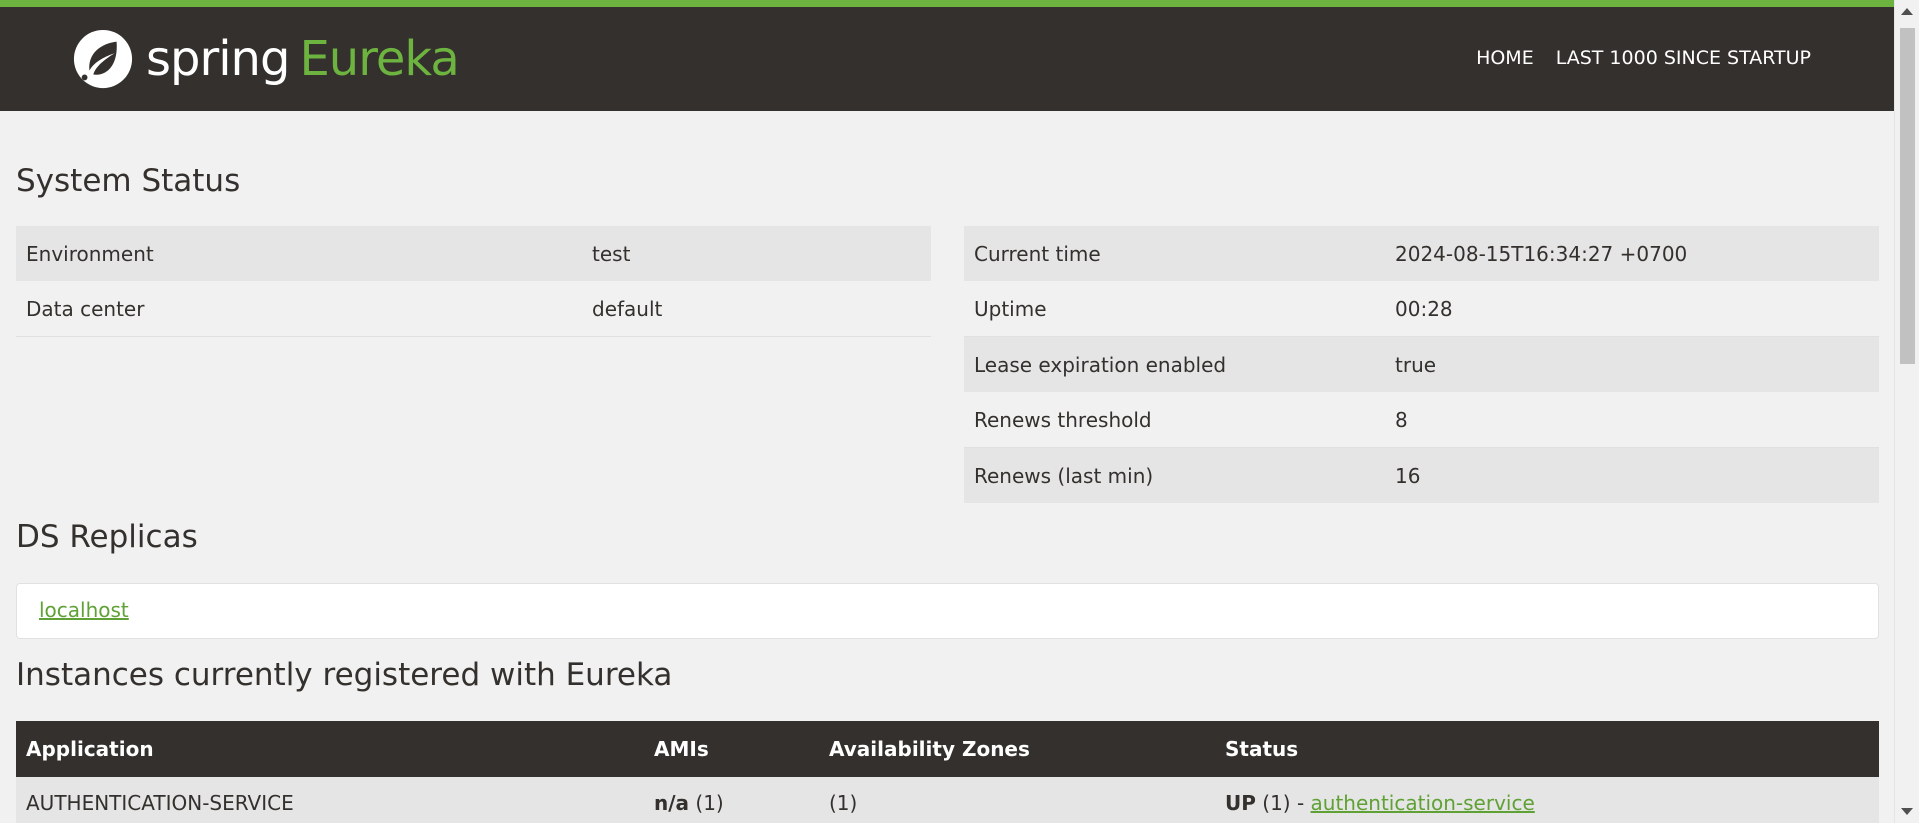  What do you see at coordinates (1240, 803) in the screenshot?
I see `status-up: UP` at bounding box center [1240, 803].